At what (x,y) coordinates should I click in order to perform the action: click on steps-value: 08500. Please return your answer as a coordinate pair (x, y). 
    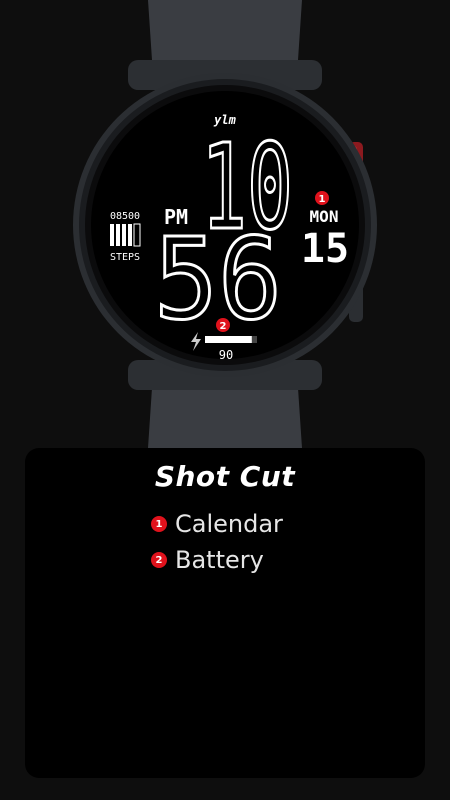
    Looking at the image, I should click on (125, 216).